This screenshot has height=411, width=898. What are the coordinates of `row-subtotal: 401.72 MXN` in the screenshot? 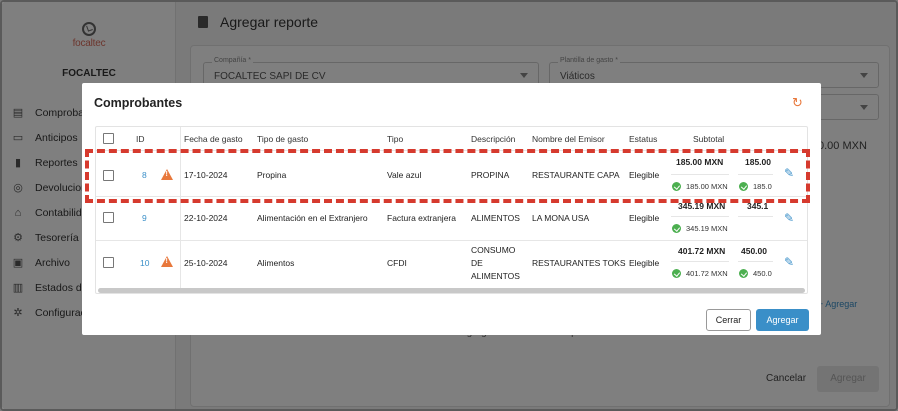 It's located at (702, 251).